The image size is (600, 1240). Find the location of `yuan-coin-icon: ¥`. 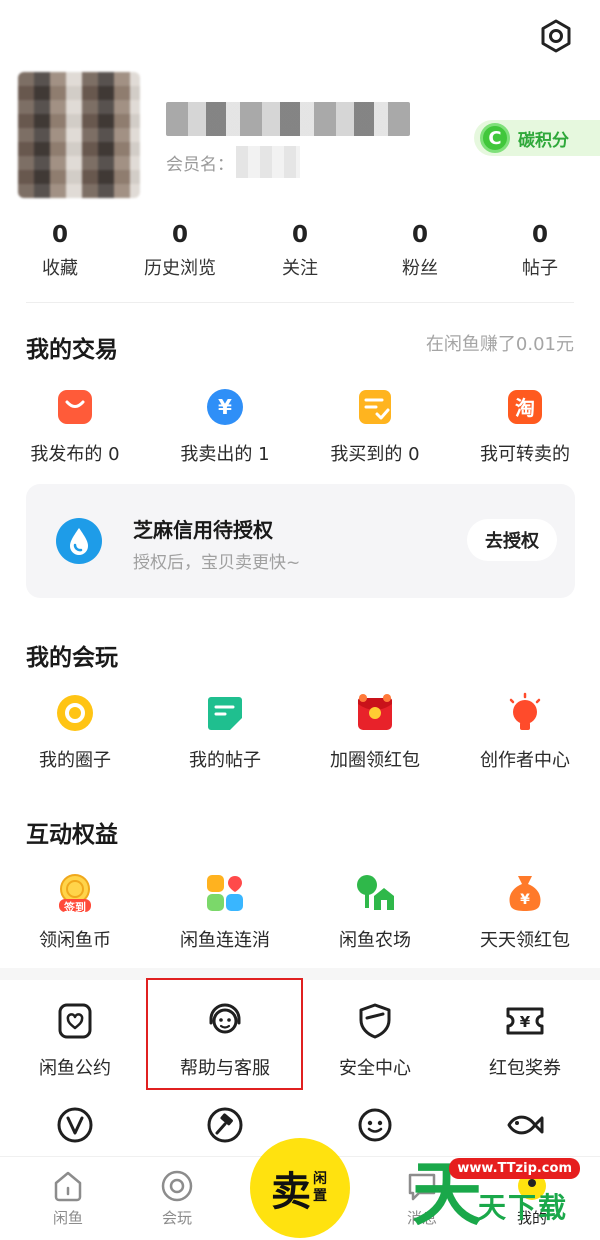

yuan-coin-icon: ¥ is located at coordinates (225, 407).